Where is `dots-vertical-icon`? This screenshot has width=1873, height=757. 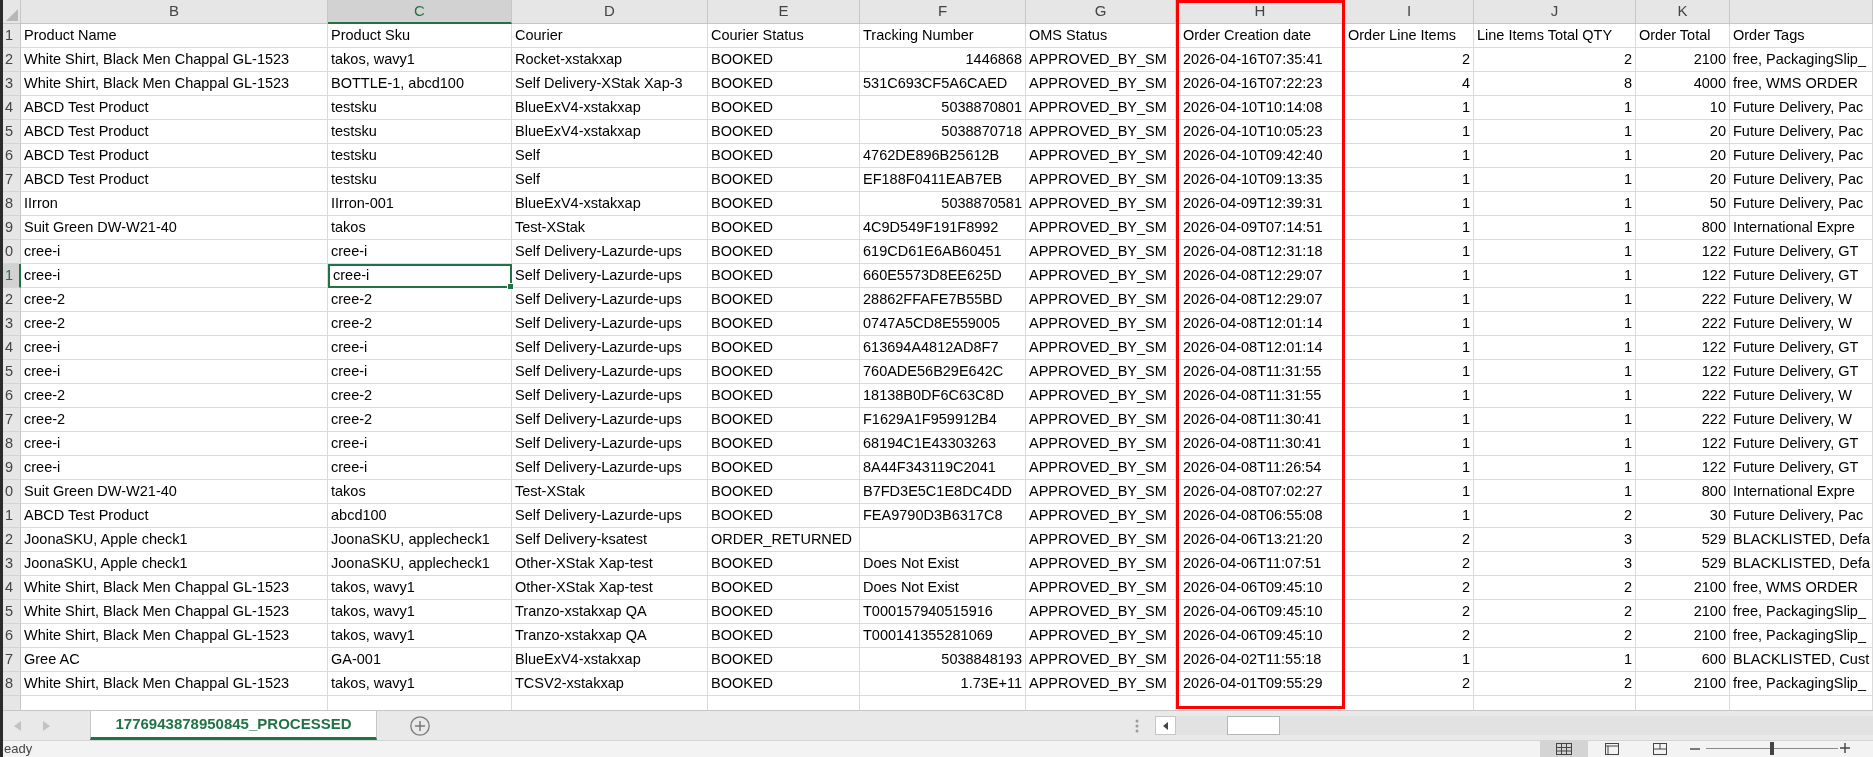 dots-vertical-icon is located at coordinates (1137, 725).